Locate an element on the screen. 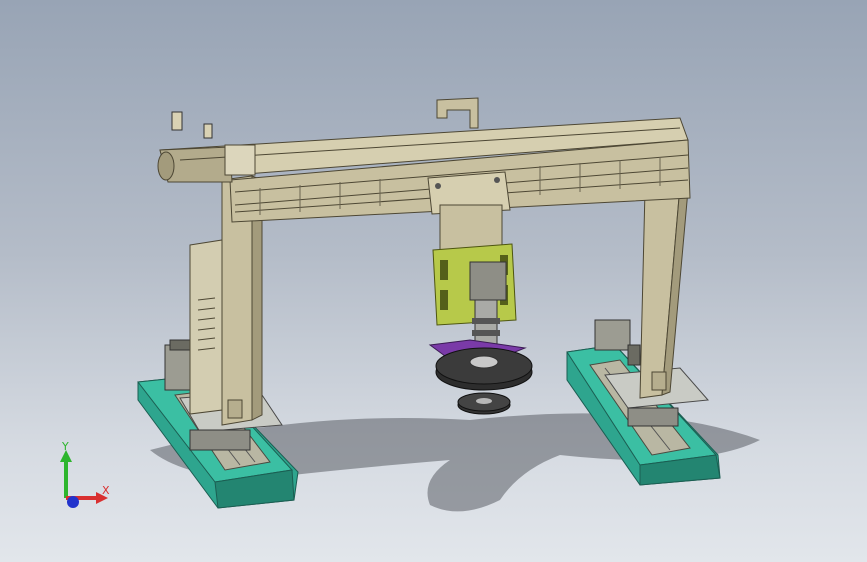 This screenshot has height=562, width=867. gantry-beam is located at coordinates (424, 170).